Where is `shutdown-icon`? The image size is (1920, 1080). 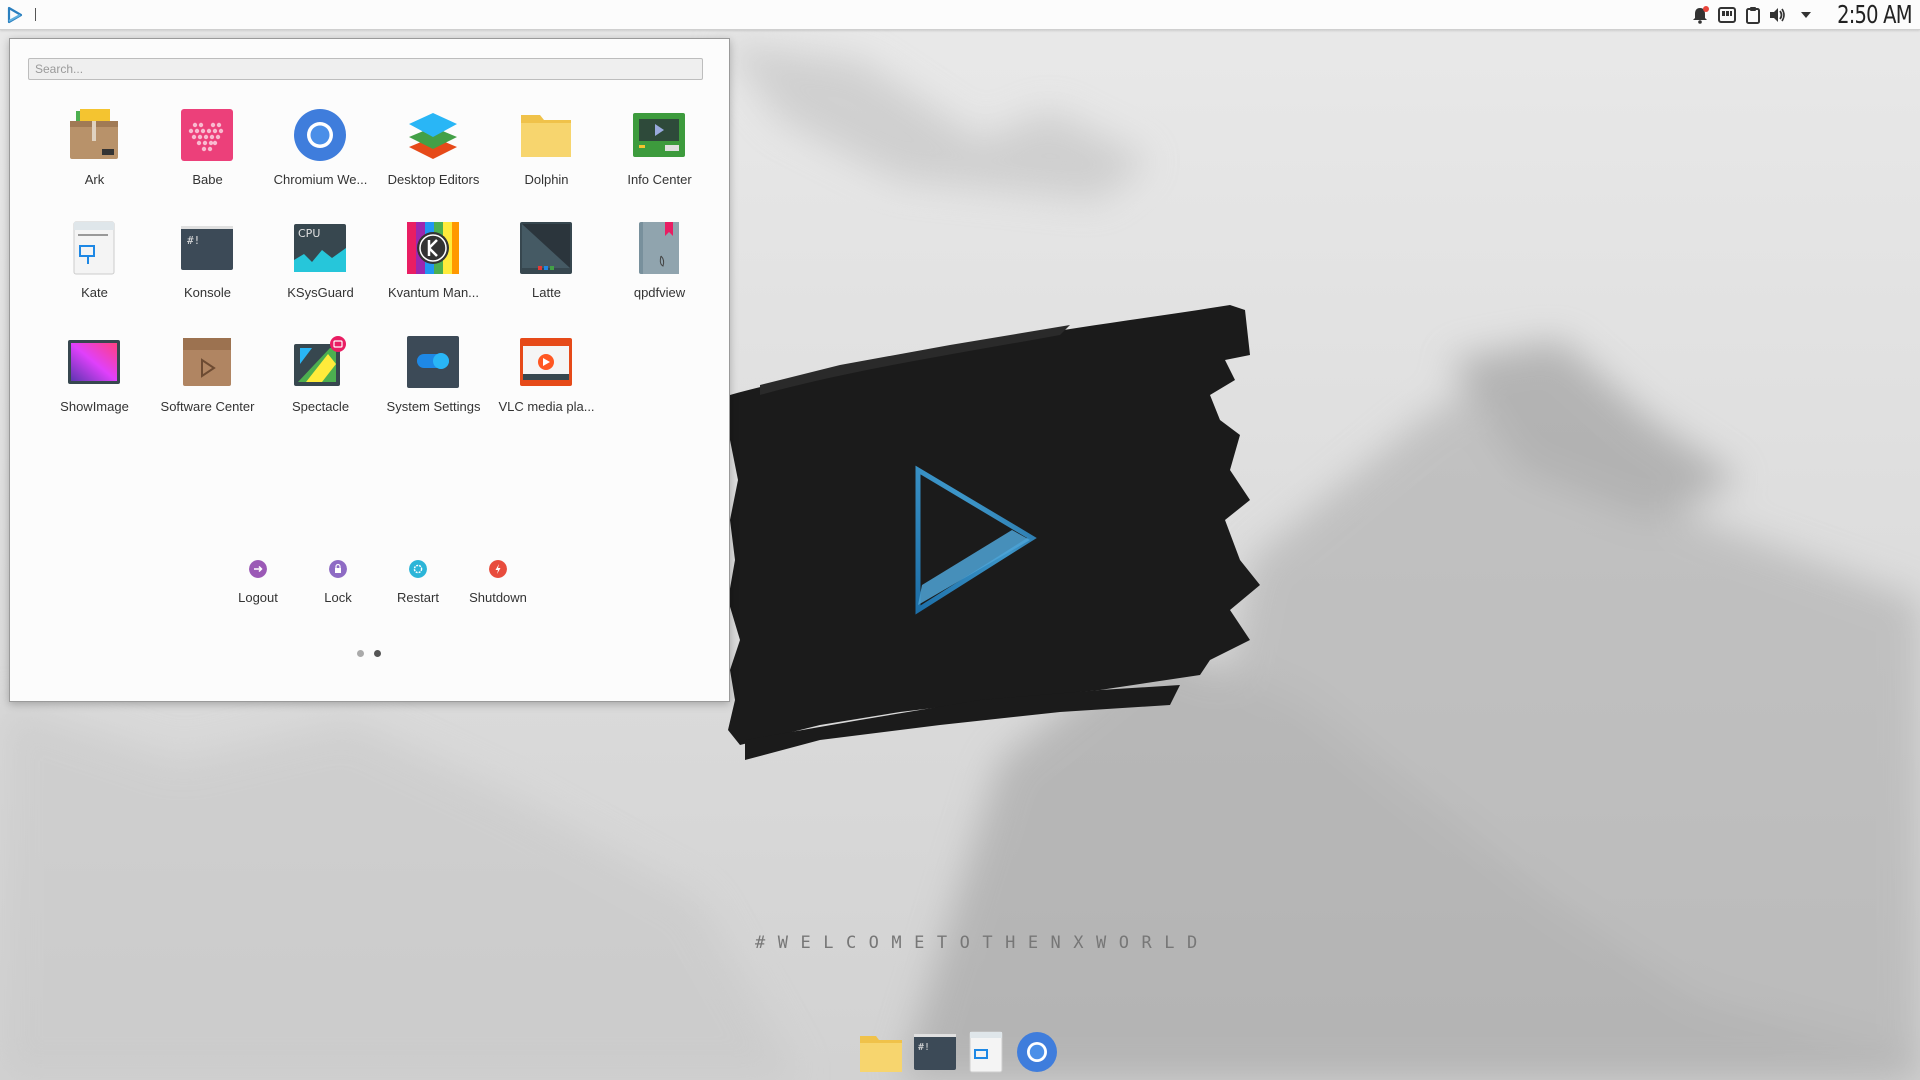
shutdown-icon is located at coordinates (498, 569).